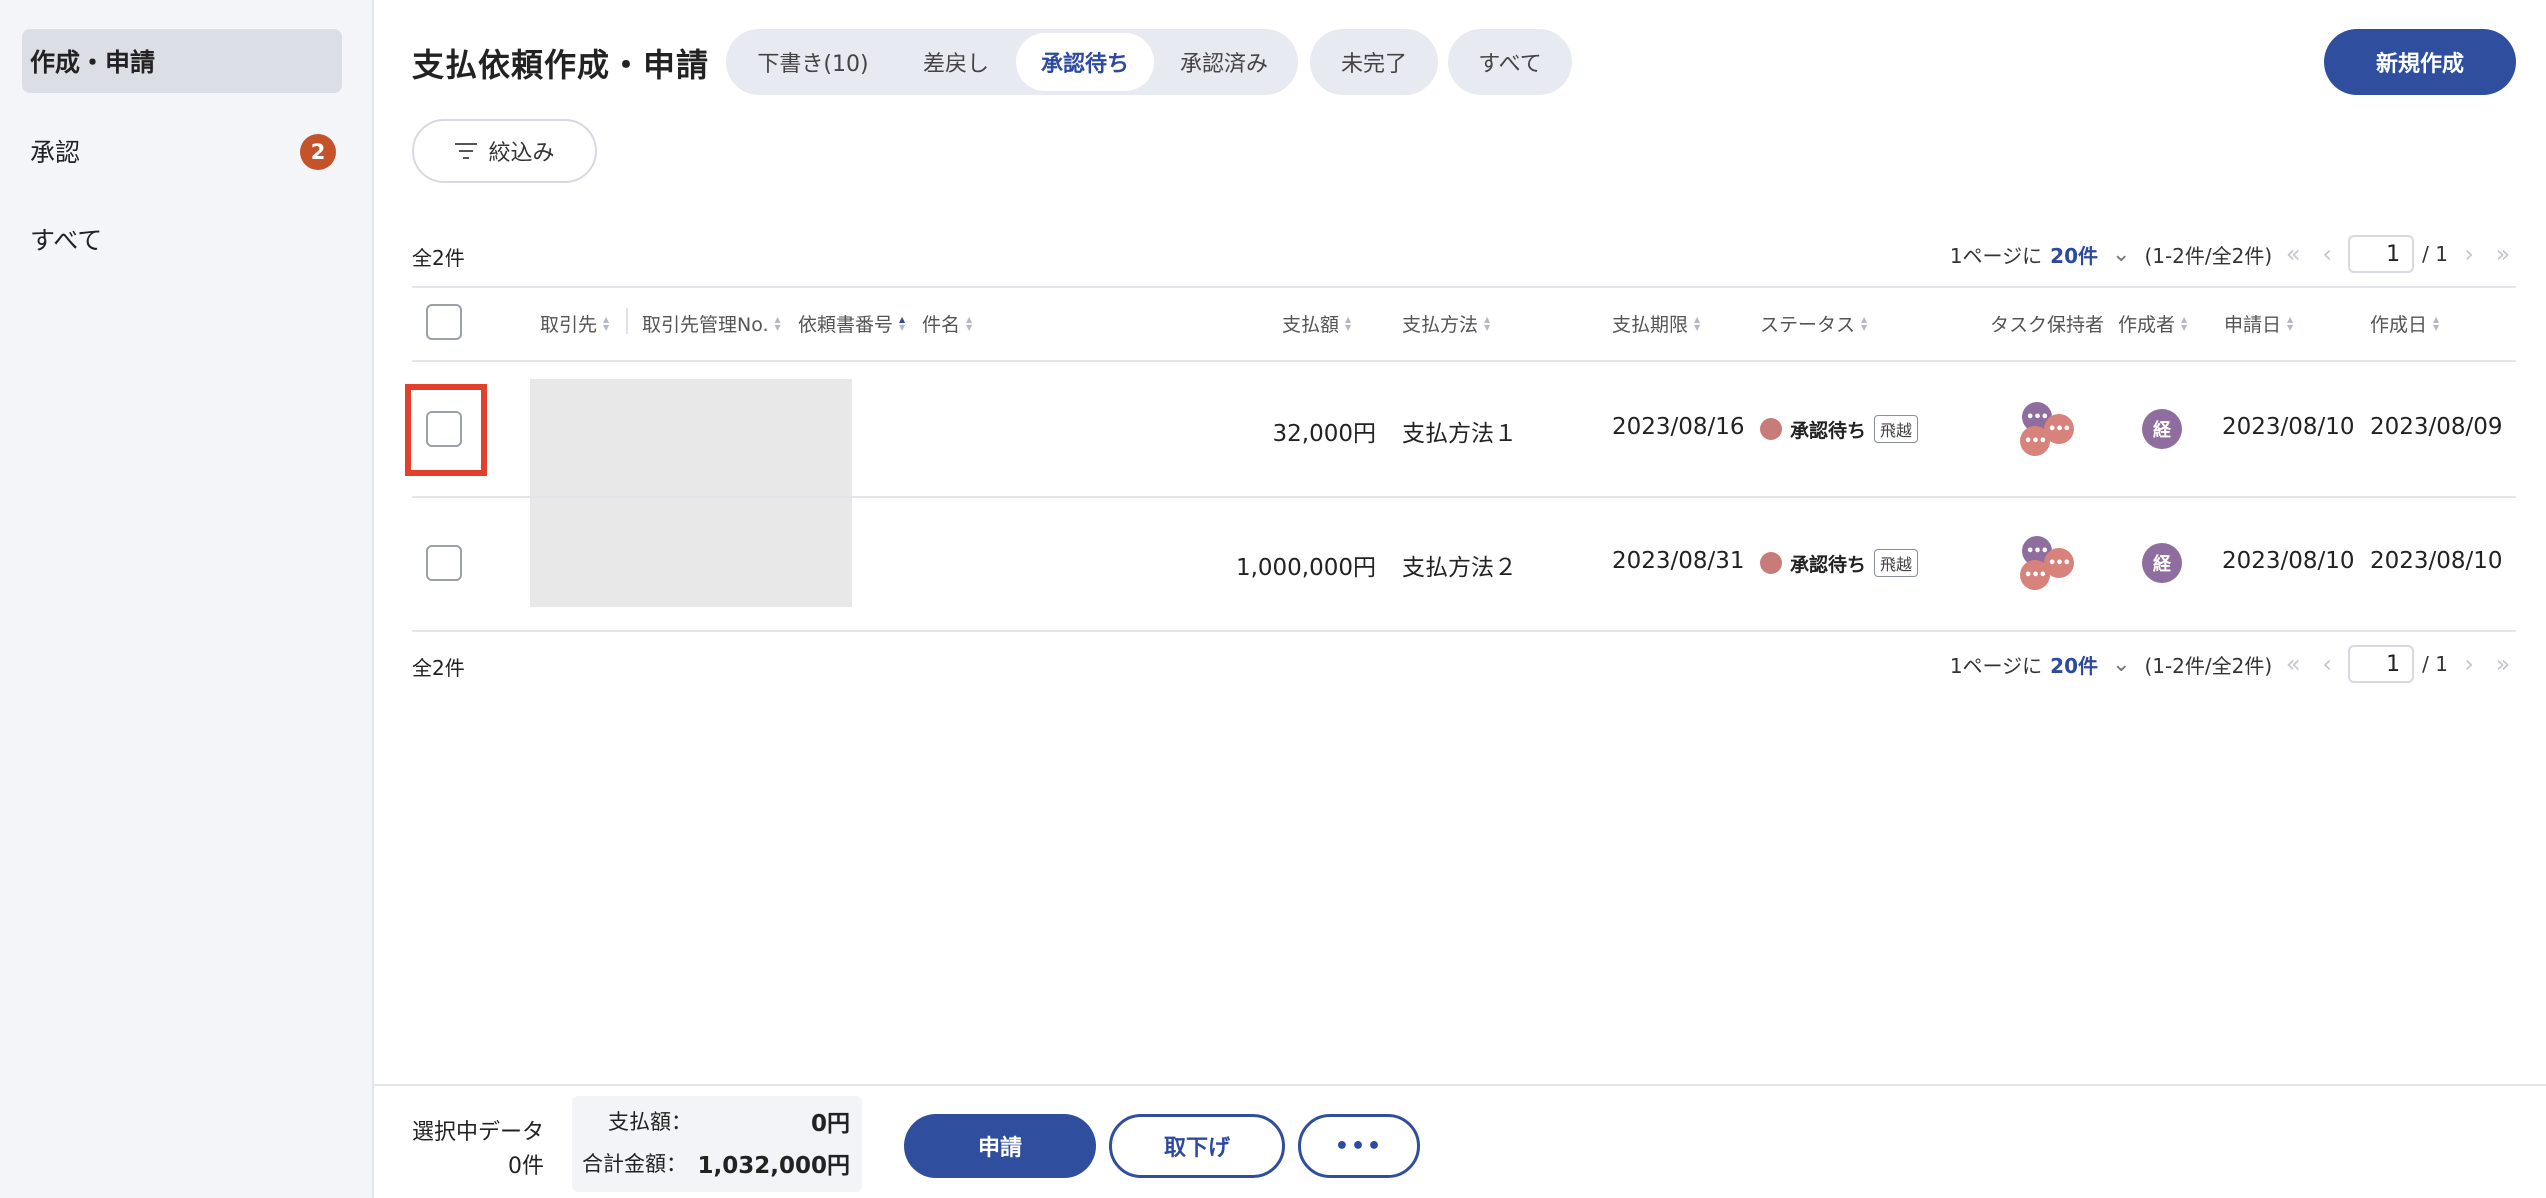  Describe the element at coordinates (438, 668) in the screenshot. I see `total-count-bottom: 全2件` at that location.